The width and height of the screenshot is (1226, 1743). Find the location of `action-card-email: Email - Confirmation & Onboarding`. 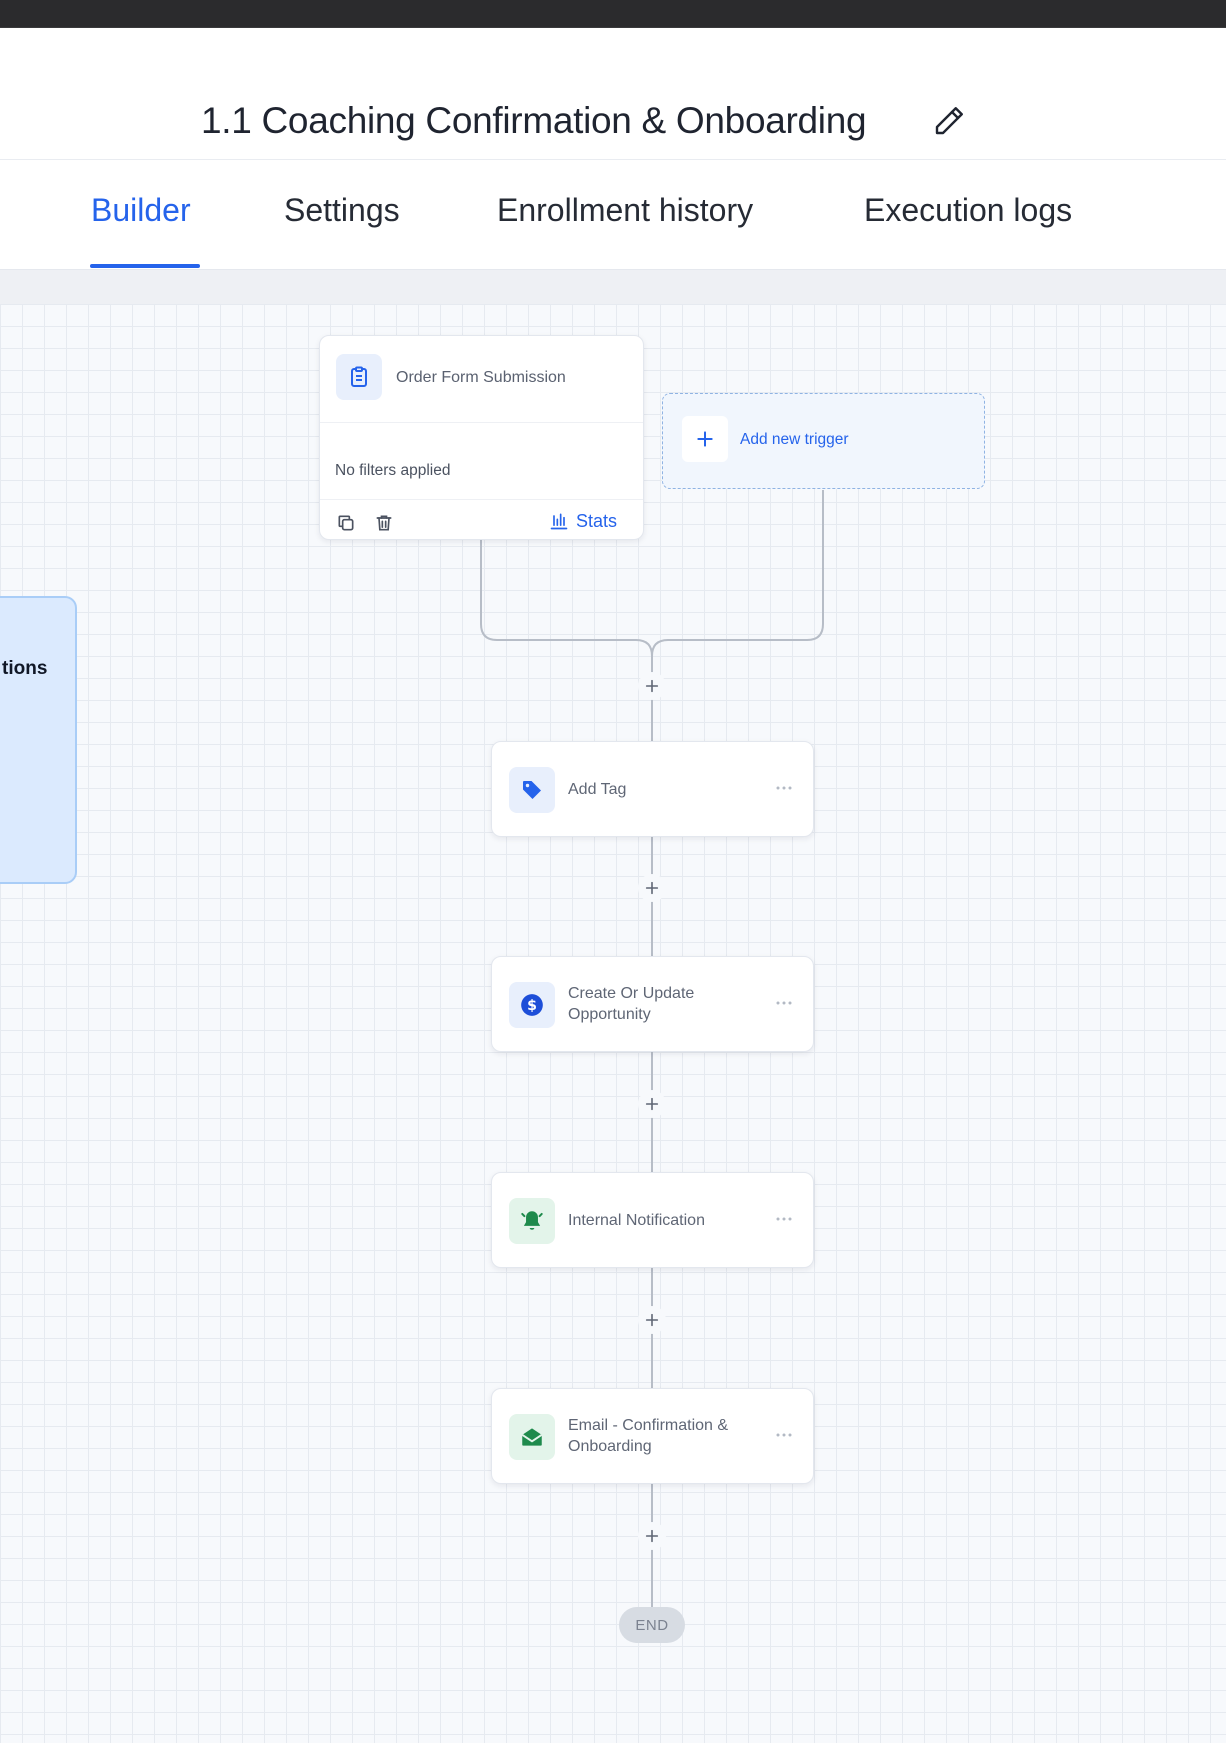

action-card-email: Email - Confirmation & Onboarding is located at coordinates (652, 1436).